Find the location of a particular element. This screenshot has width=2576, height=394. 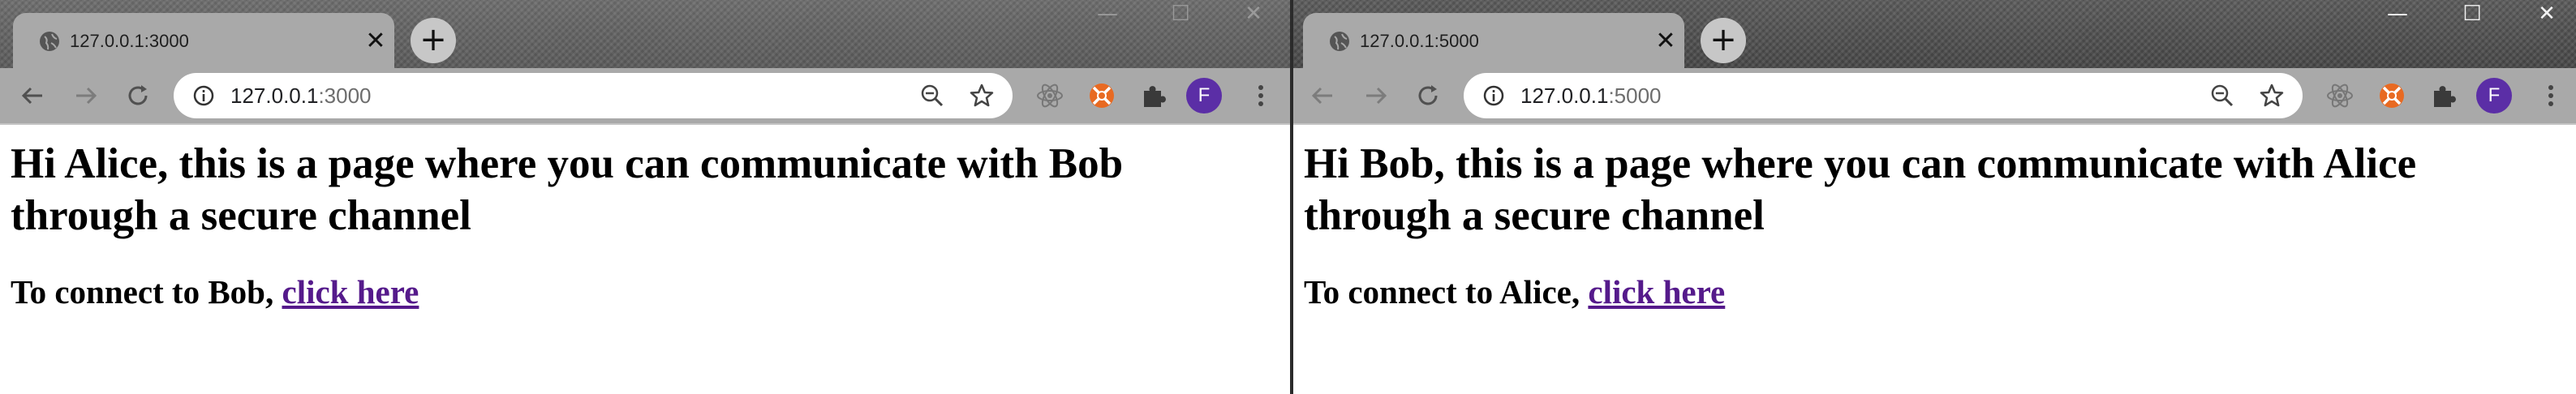

url-text: 127.0.0.1:5000 is located at coordinates (1591, 96).